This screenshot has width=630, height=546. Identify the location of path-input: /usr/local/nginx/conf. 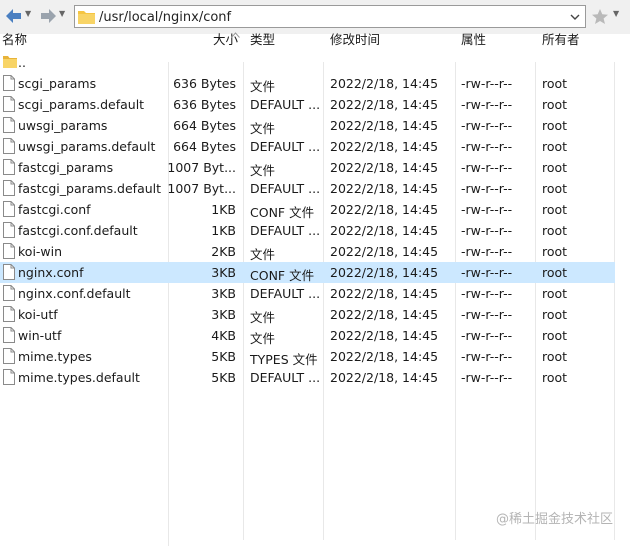
(330, 16).